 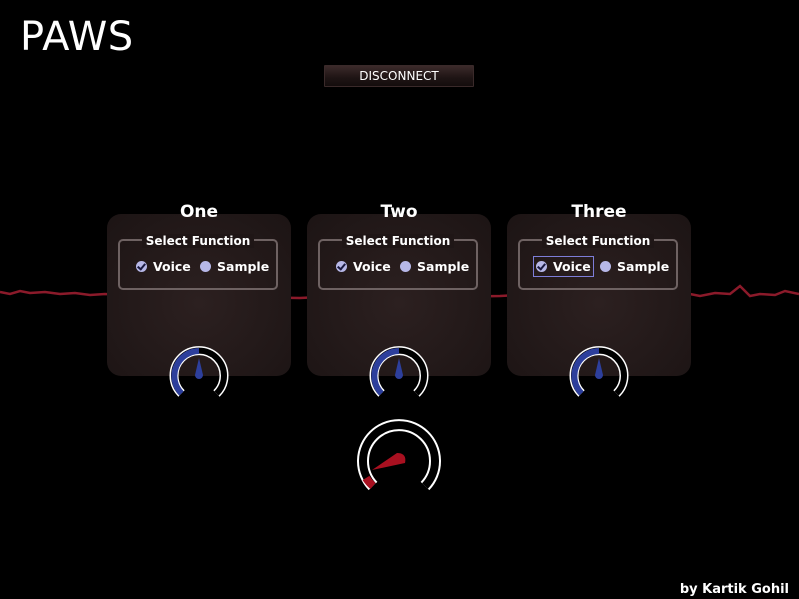 I want to click on panel-title: Two, so click(x=399, y=212).